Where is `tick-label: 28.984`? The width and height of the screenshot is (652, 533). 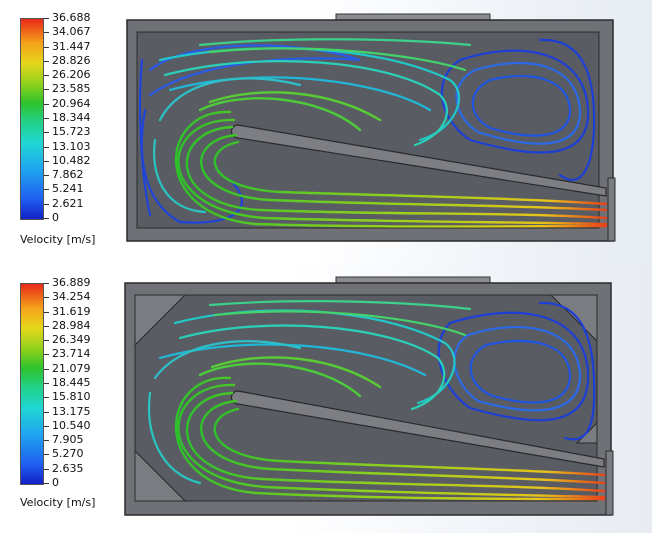 tick-label: 28.984 is located at coordinates (71, 325).